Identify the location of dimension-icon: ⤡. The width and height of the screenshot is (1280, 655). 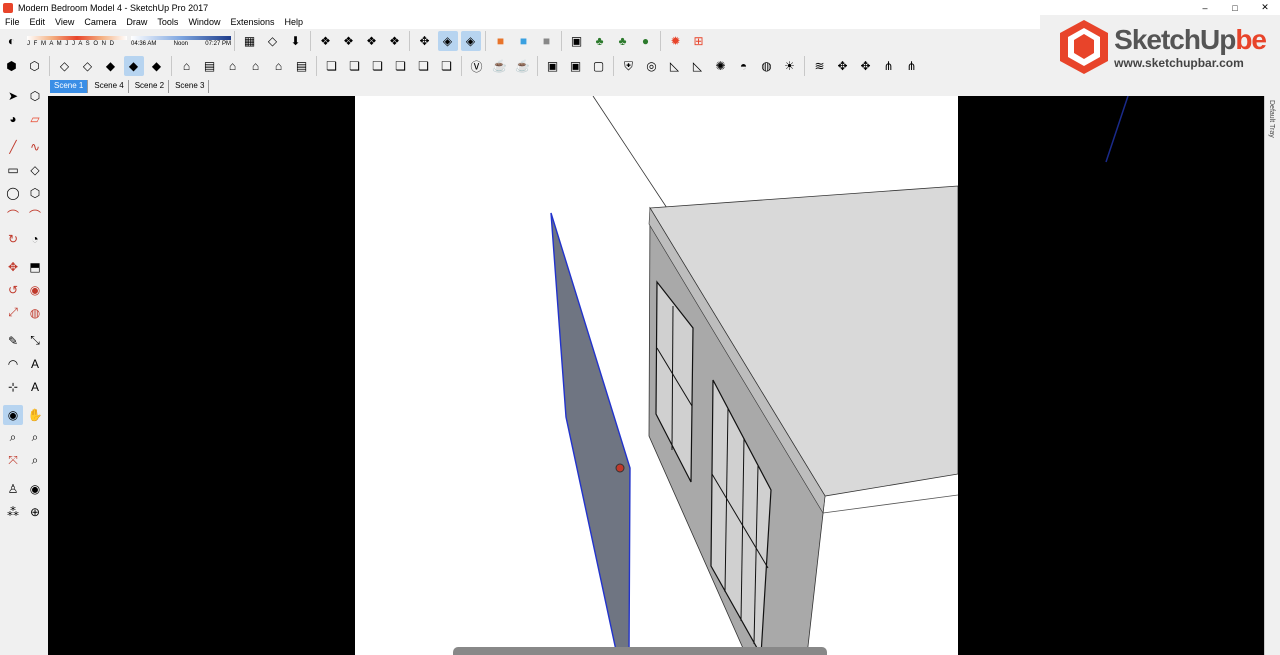
(35, 341).